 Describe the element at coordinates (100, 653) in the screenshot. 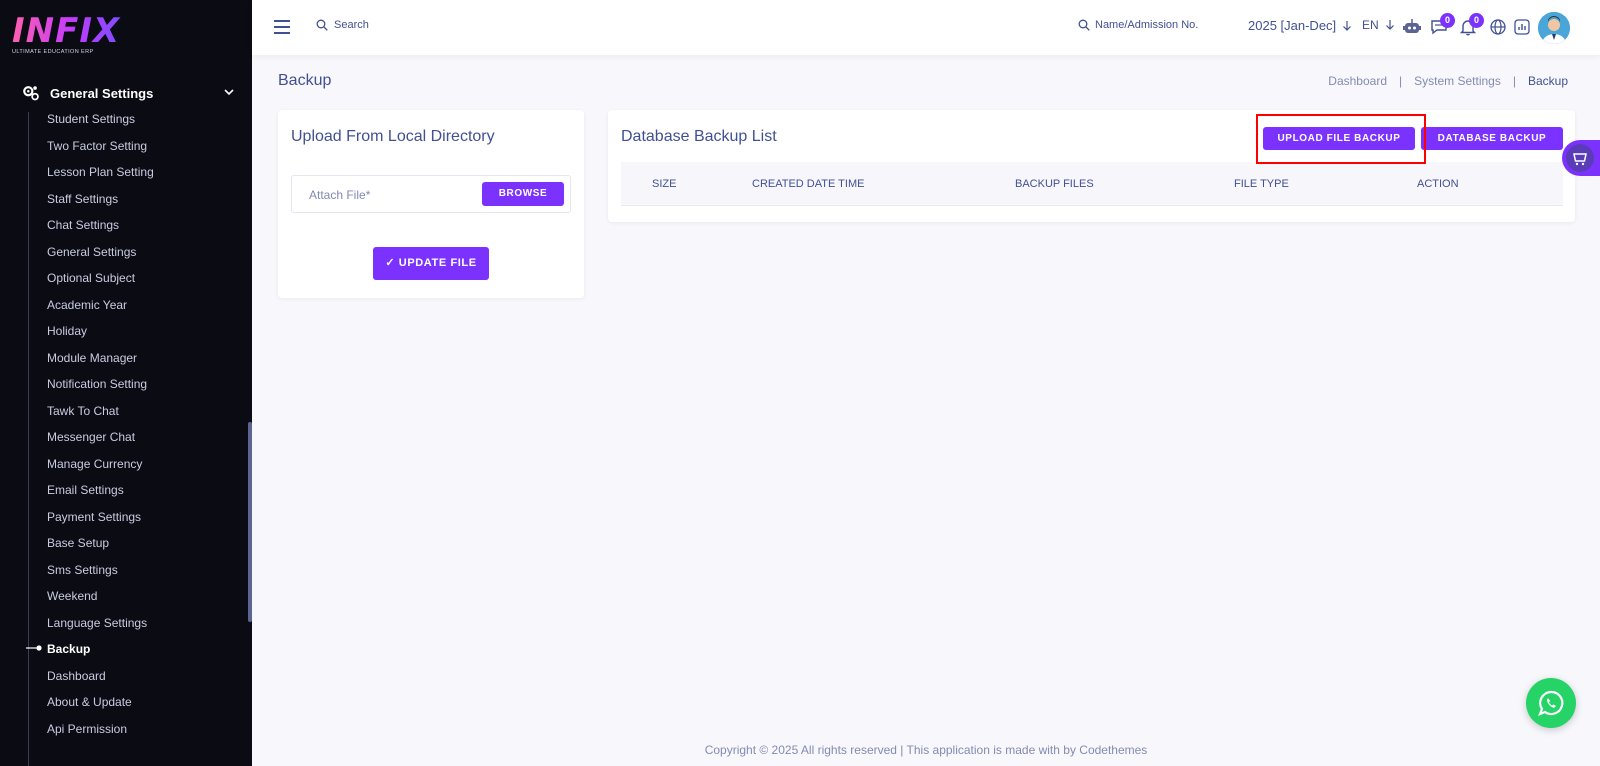

I see `sidebar-item-backup: Backup` at that location.